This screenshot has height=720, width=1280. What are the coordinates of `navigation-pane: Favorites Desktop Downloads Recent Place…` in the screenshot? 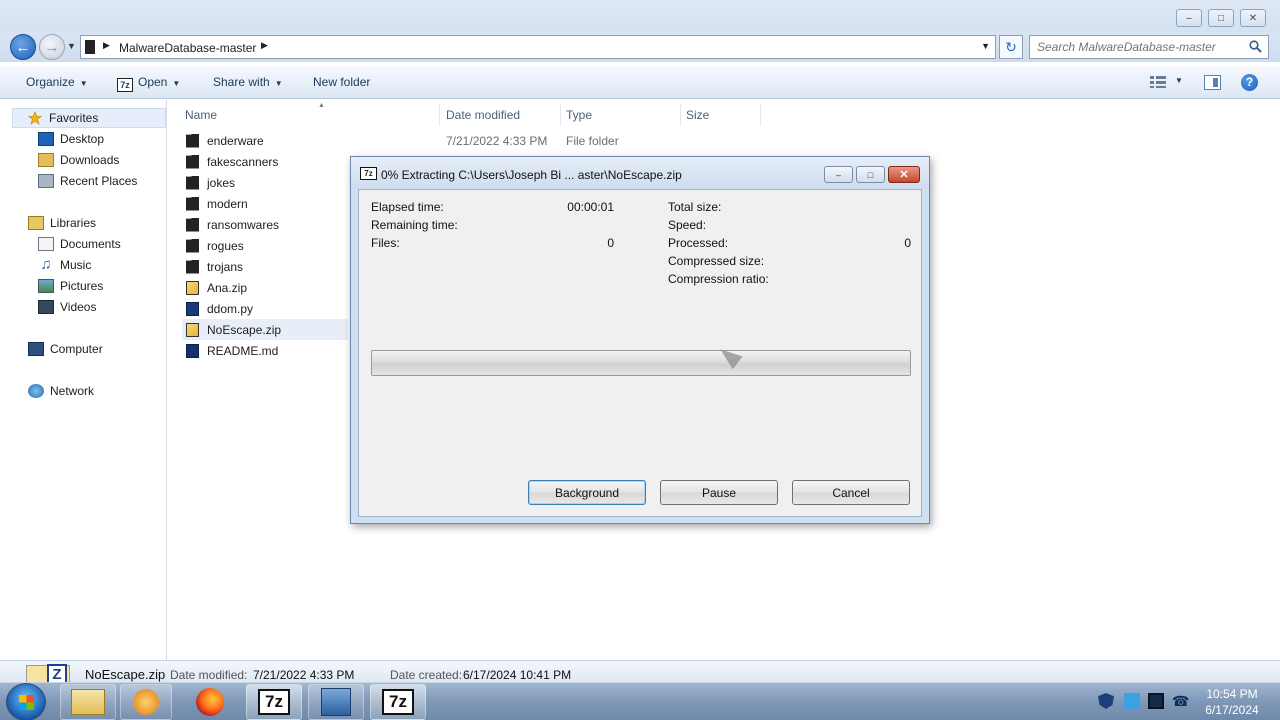 It's located at (83, 380).